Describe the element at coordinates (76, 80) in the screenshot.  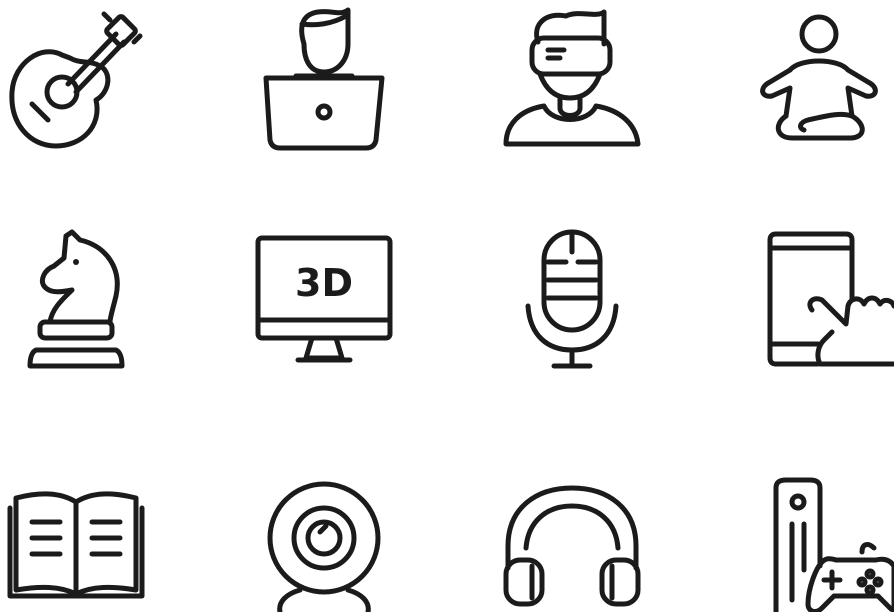
I see `guitar-icon` at that location.